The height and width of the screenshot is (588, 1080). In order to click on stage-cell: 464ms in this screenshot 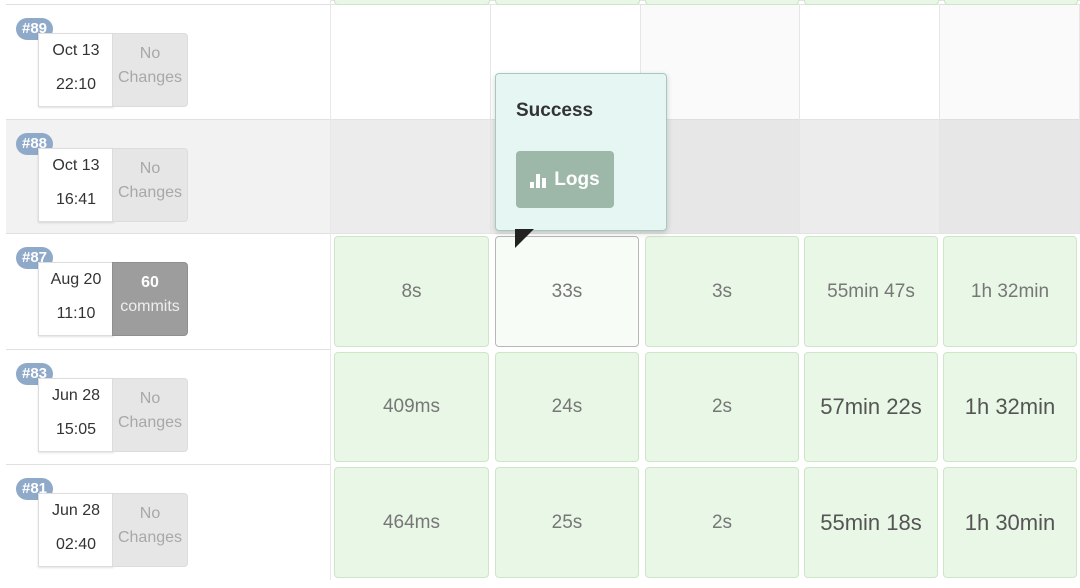, I will do `click(411, 522)`.